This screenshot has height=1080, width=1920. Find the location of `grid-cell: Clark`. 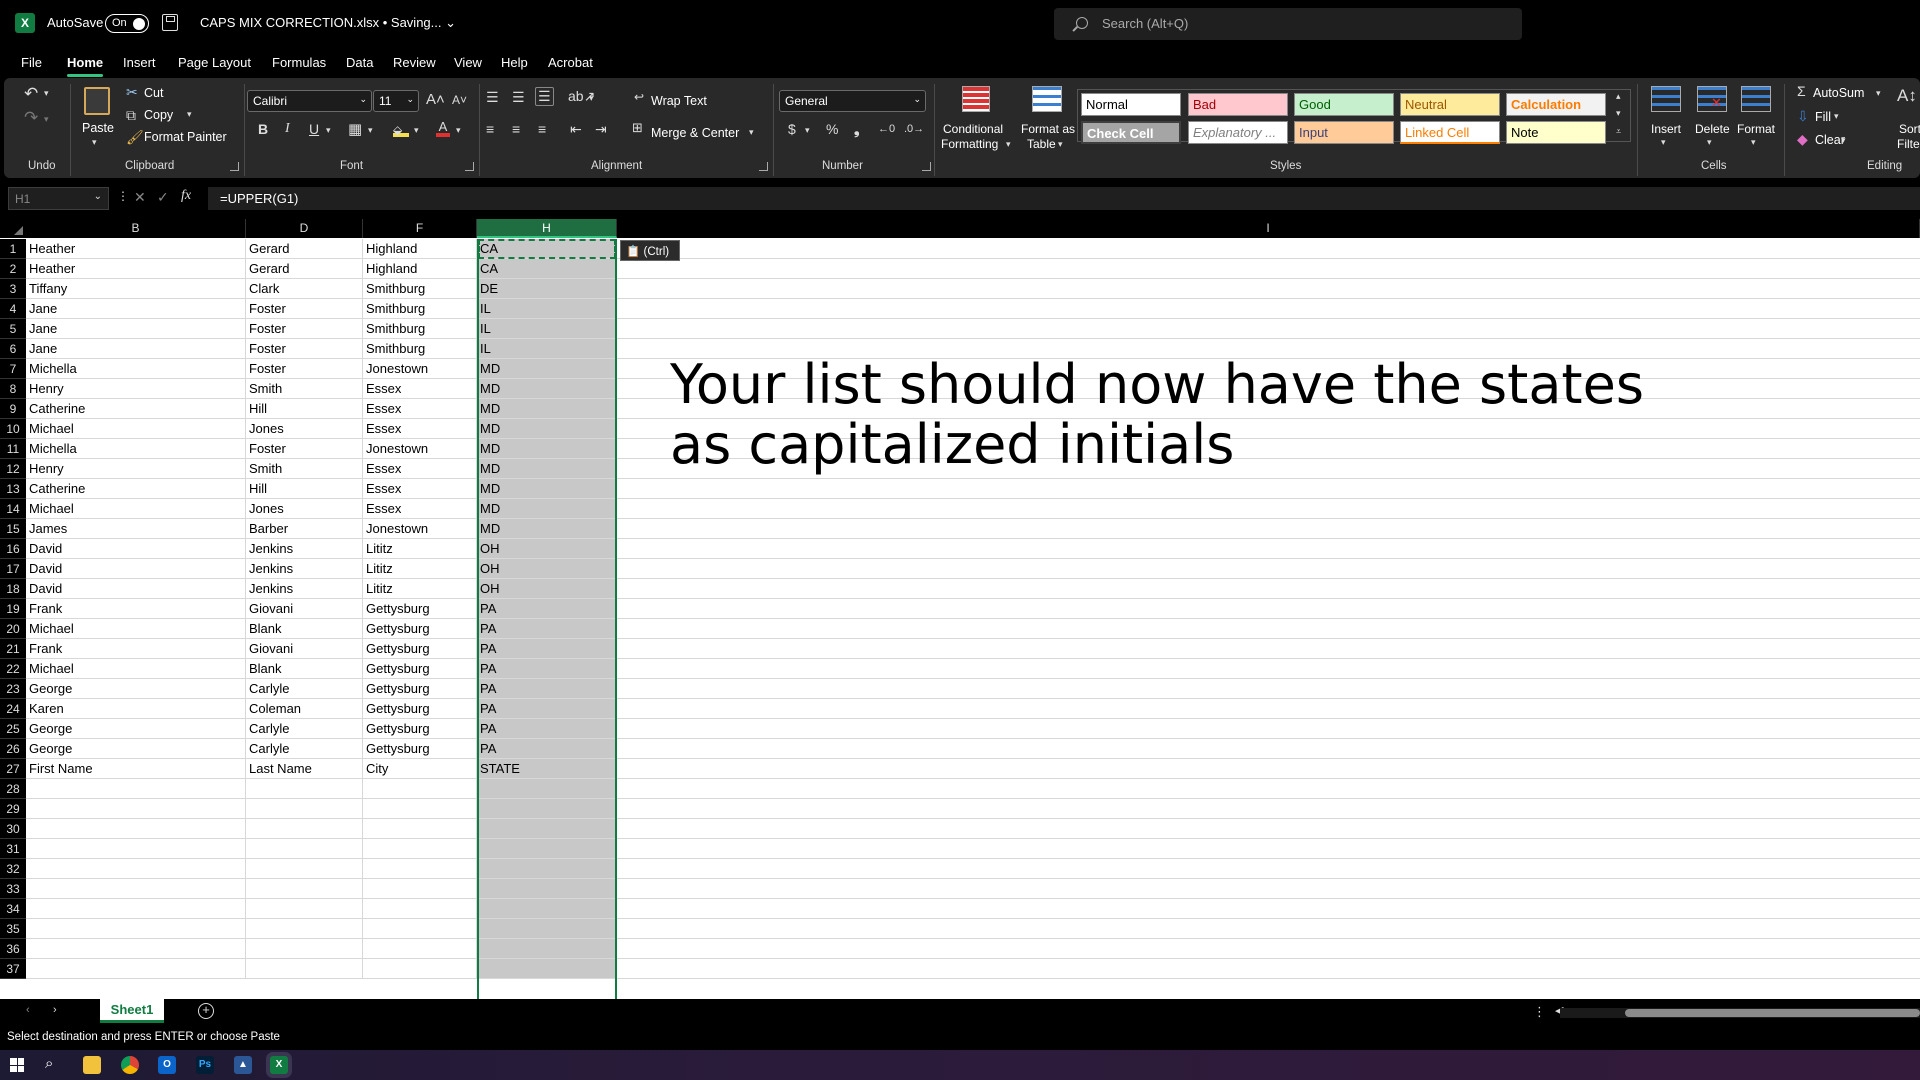

grid-cell: Clark is located at coordinates (304, 289).